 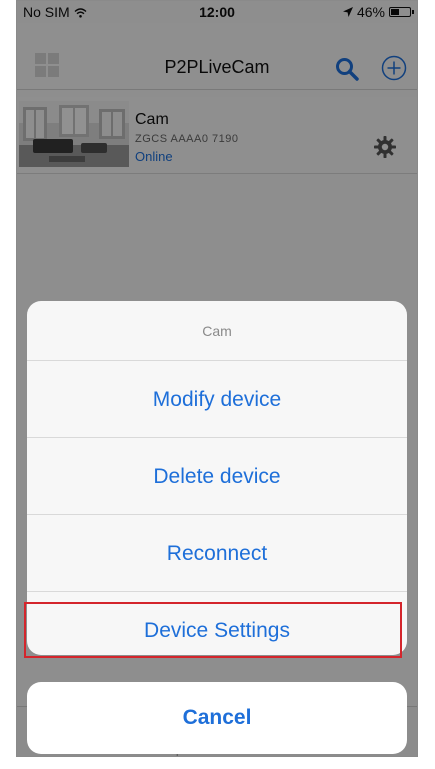 I want to click on delete-device-button: Delete device, so click(x=217, y=476).